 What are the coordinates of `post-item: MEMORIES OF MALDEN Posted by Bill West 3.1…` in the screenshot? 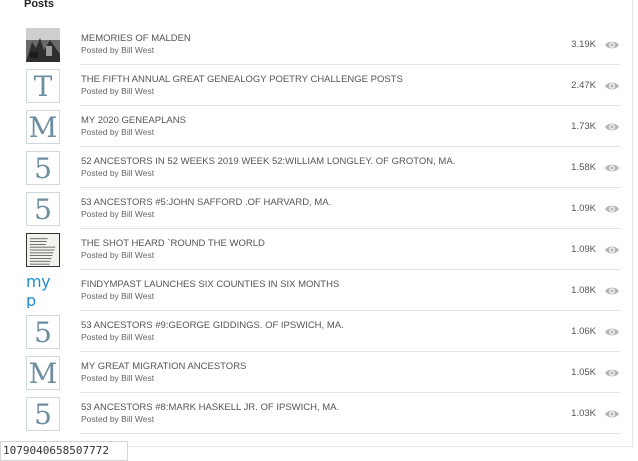 It's located at (316, 44).